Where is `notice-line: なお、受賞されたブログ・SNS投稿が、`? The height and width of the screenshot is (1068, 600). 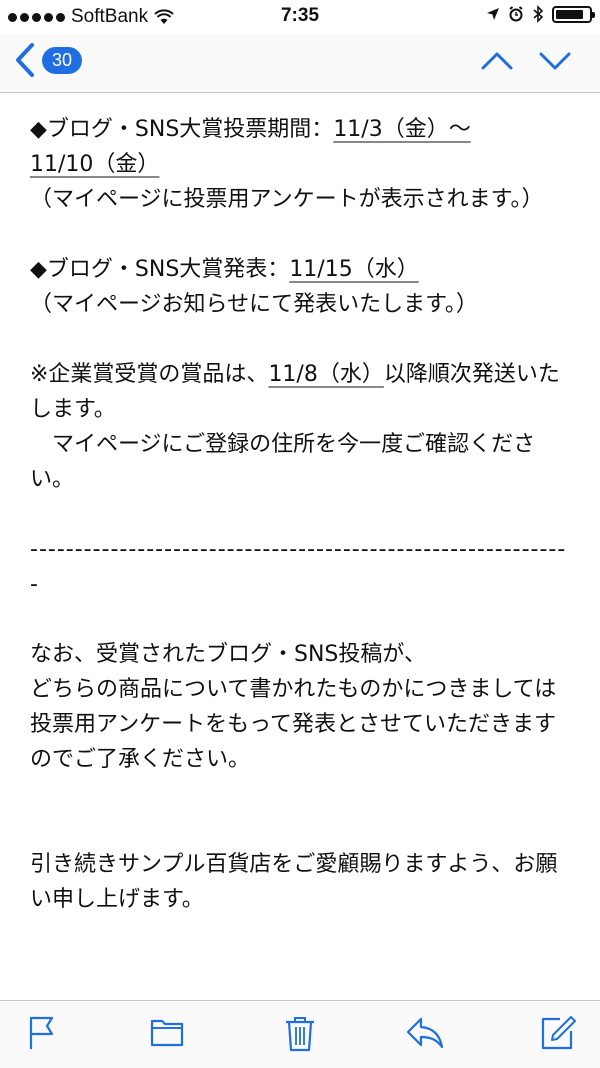 notice-line: なお、受賞されたブログ・SNS投稿が、 is located at coordinates (228, 654).